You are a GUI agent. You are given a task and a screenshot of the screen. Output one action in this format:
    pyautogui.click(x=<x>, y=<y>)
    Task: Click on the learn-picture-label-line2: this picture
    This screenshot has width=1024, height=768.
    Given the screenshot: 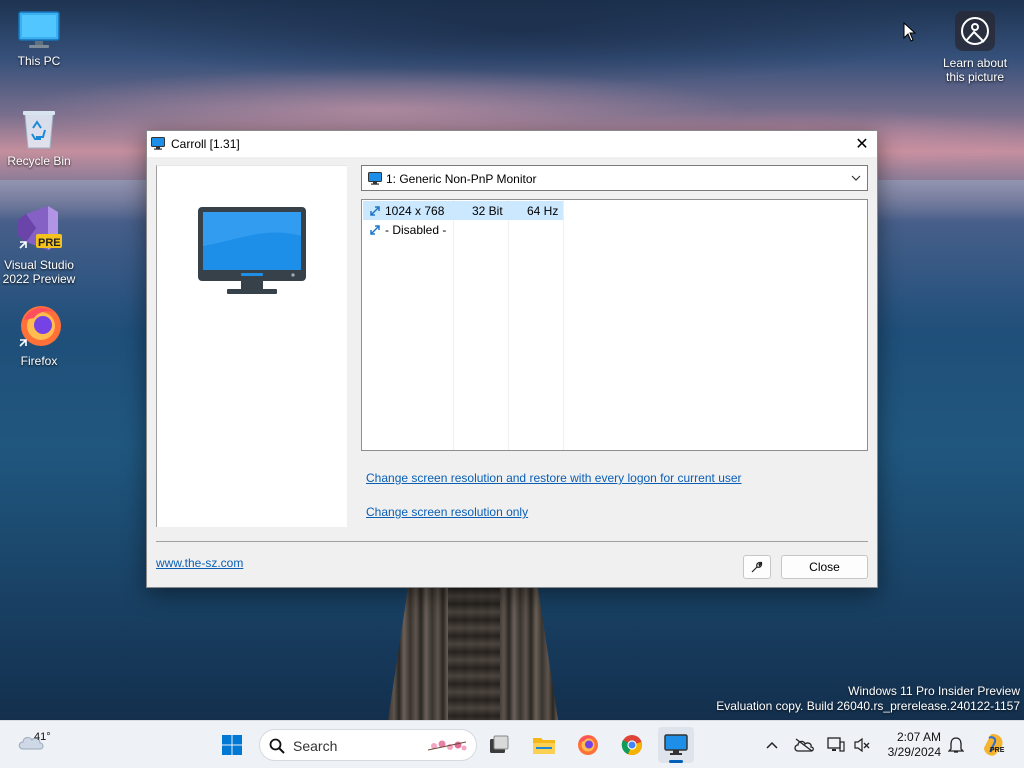 What is the action you would take?
    pyautogui.click(x=975, y=77)
    